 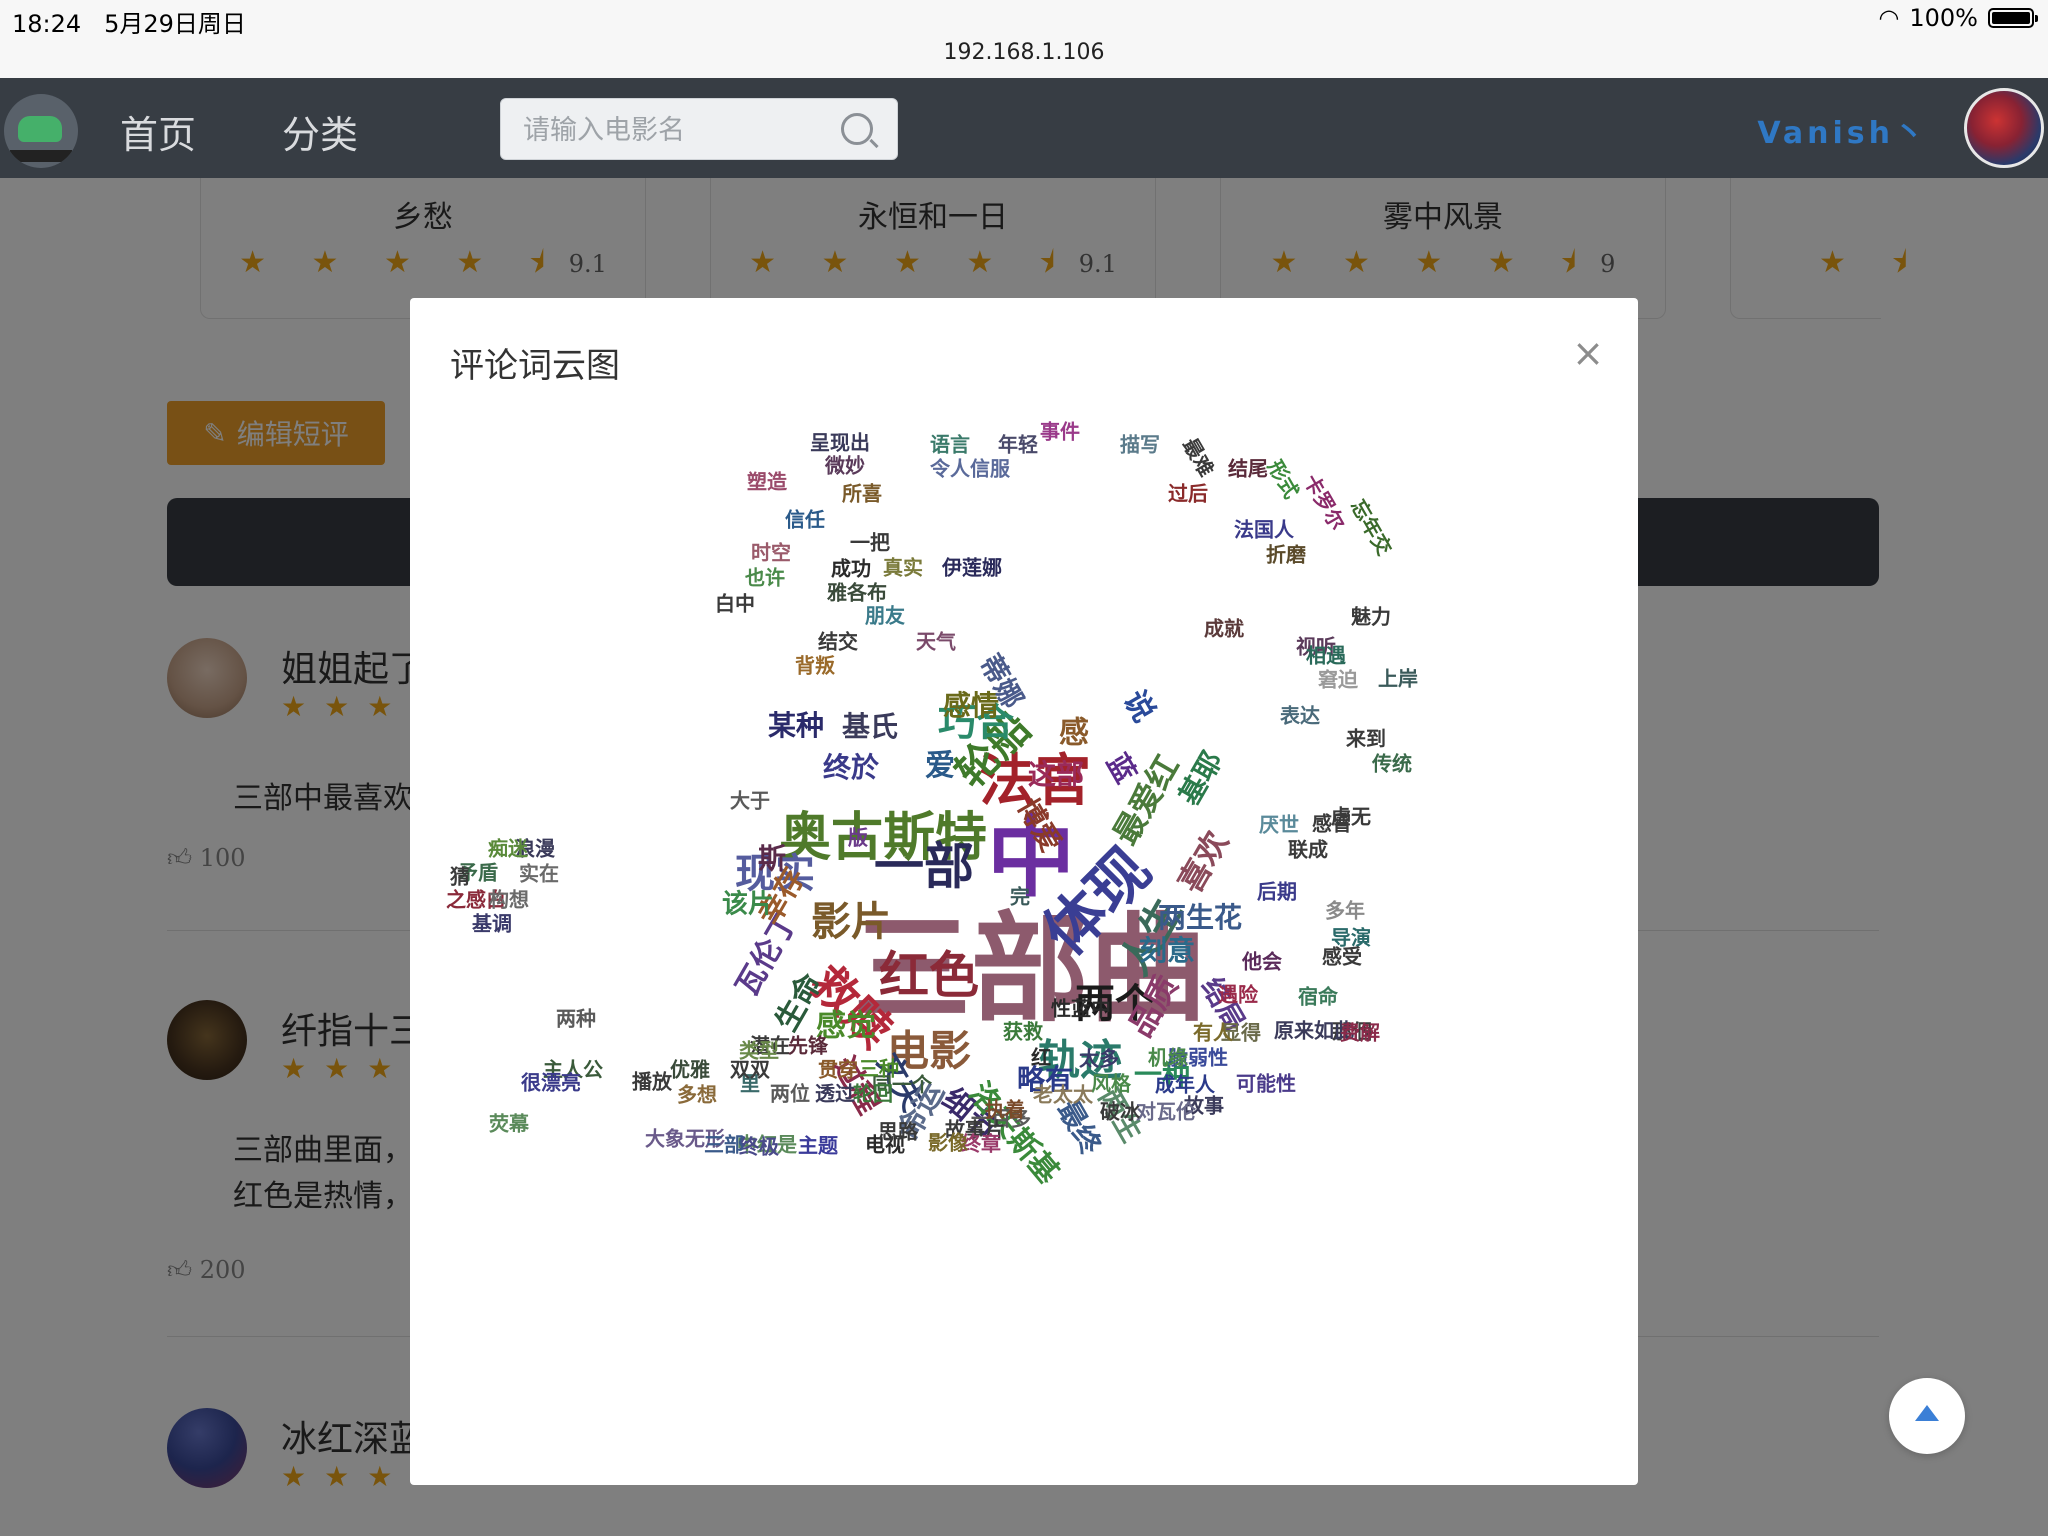 What do you see at coordinates (767, 482) in the screenshot?
I see `wordcloud-word: 塑造` at bounding box center [767, 482].